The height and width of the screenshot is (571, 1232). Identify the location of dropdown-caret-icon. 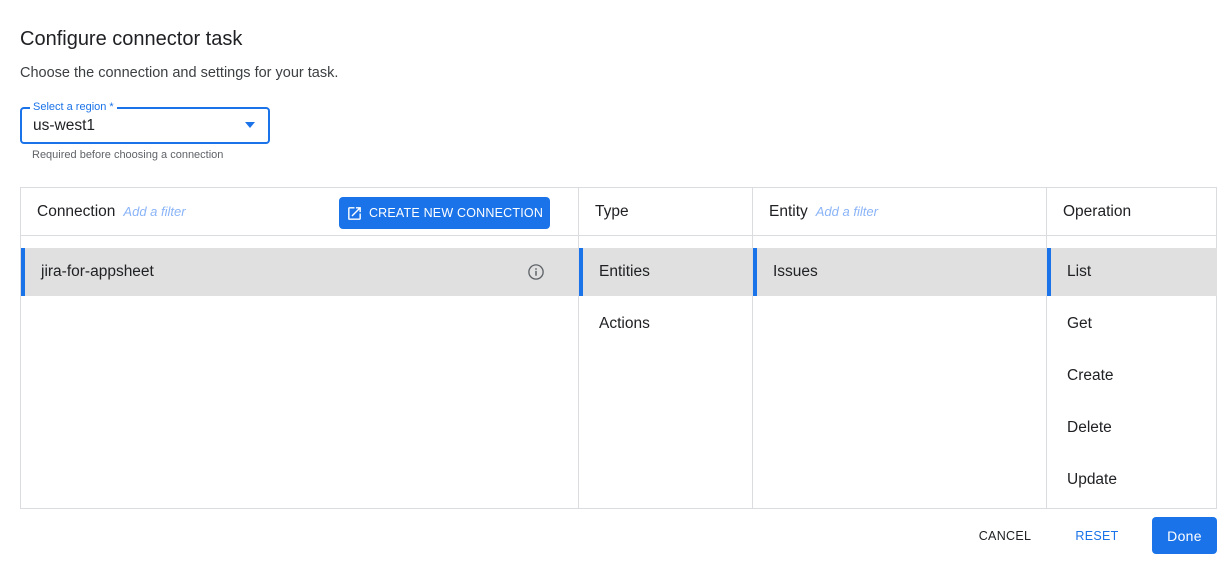
(250, 125).